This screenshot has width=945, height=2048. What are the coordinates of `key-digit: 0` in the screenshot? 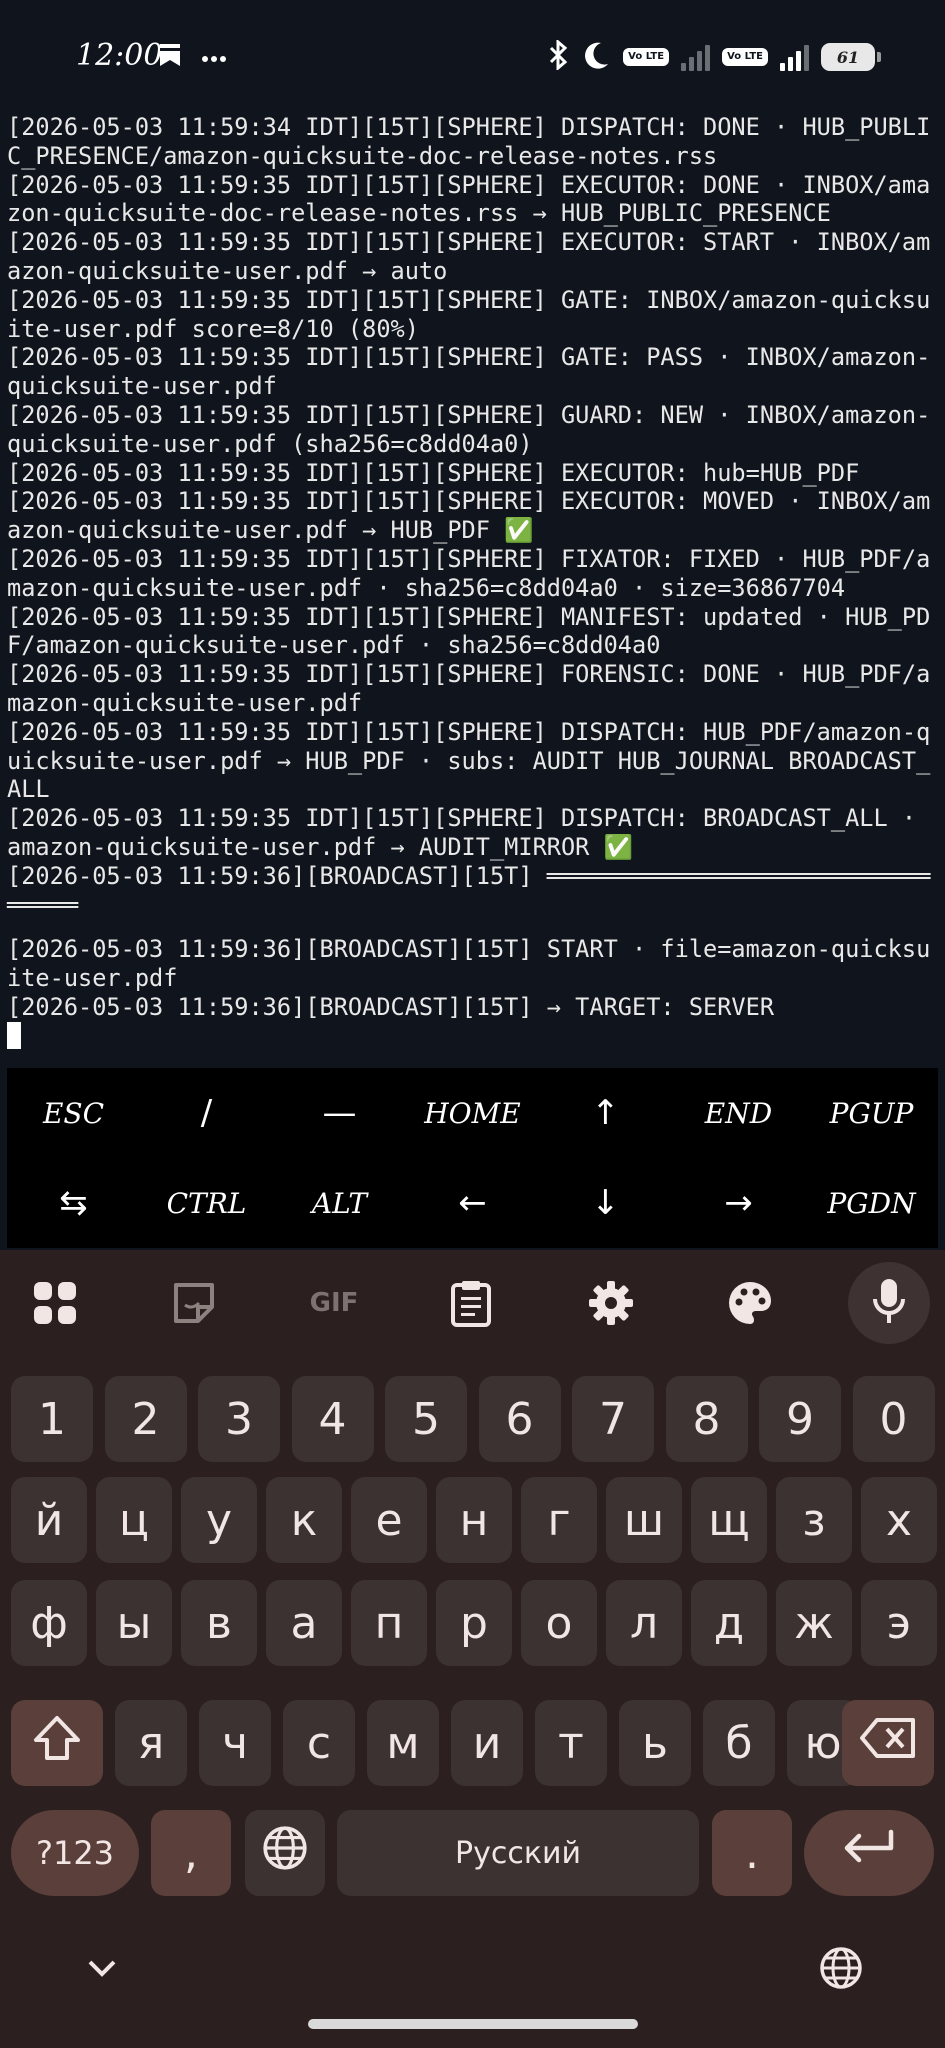 It's located at (893, 1419).